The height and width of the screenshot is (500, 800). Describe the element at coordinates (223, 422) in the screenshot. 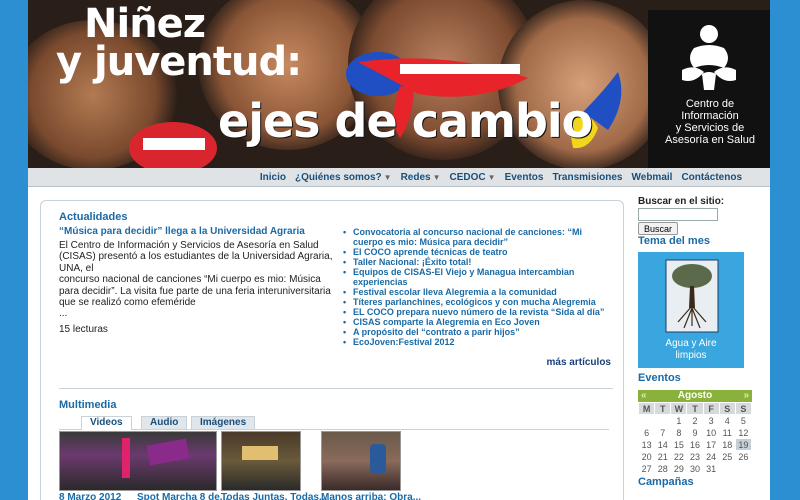

I see `tab-imagenes: Imágenes` at that location.